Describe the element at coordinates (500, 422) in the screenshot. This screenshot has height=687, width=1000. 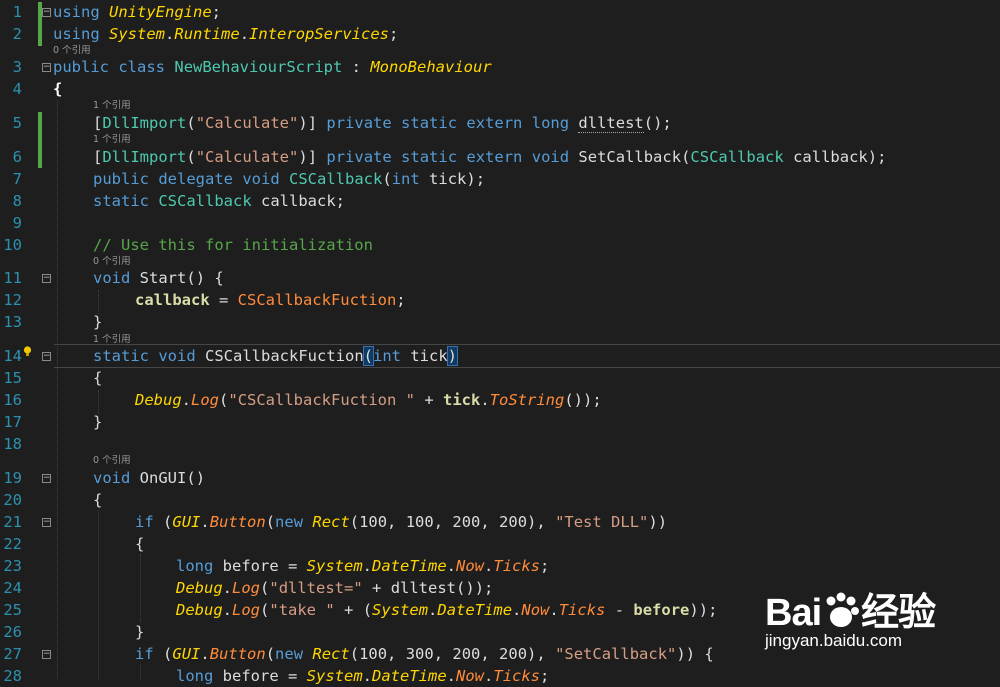
I see `code-line: 17 }` at that location.